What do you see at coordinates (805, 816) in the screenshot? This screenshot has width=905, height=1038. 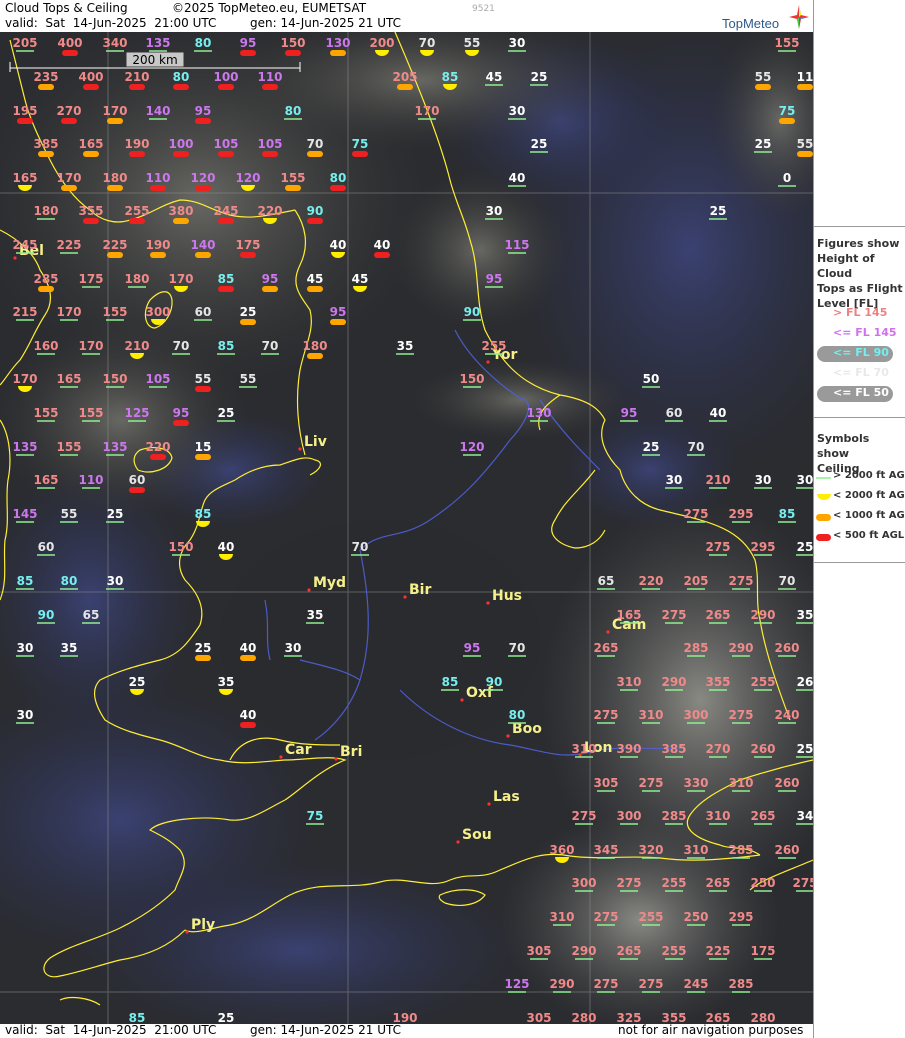 I see `cloud-top-label: 34` at bounding box center [805, 816].